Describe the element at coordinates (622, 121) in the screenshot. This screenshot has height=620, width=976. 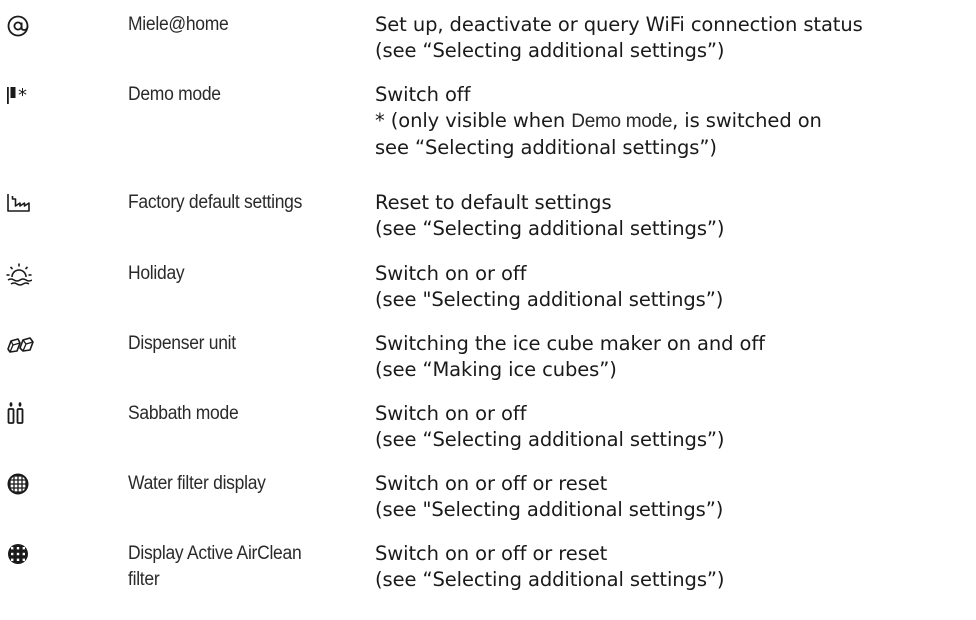
I see `inline-setting-name: Demo mode` at that location.